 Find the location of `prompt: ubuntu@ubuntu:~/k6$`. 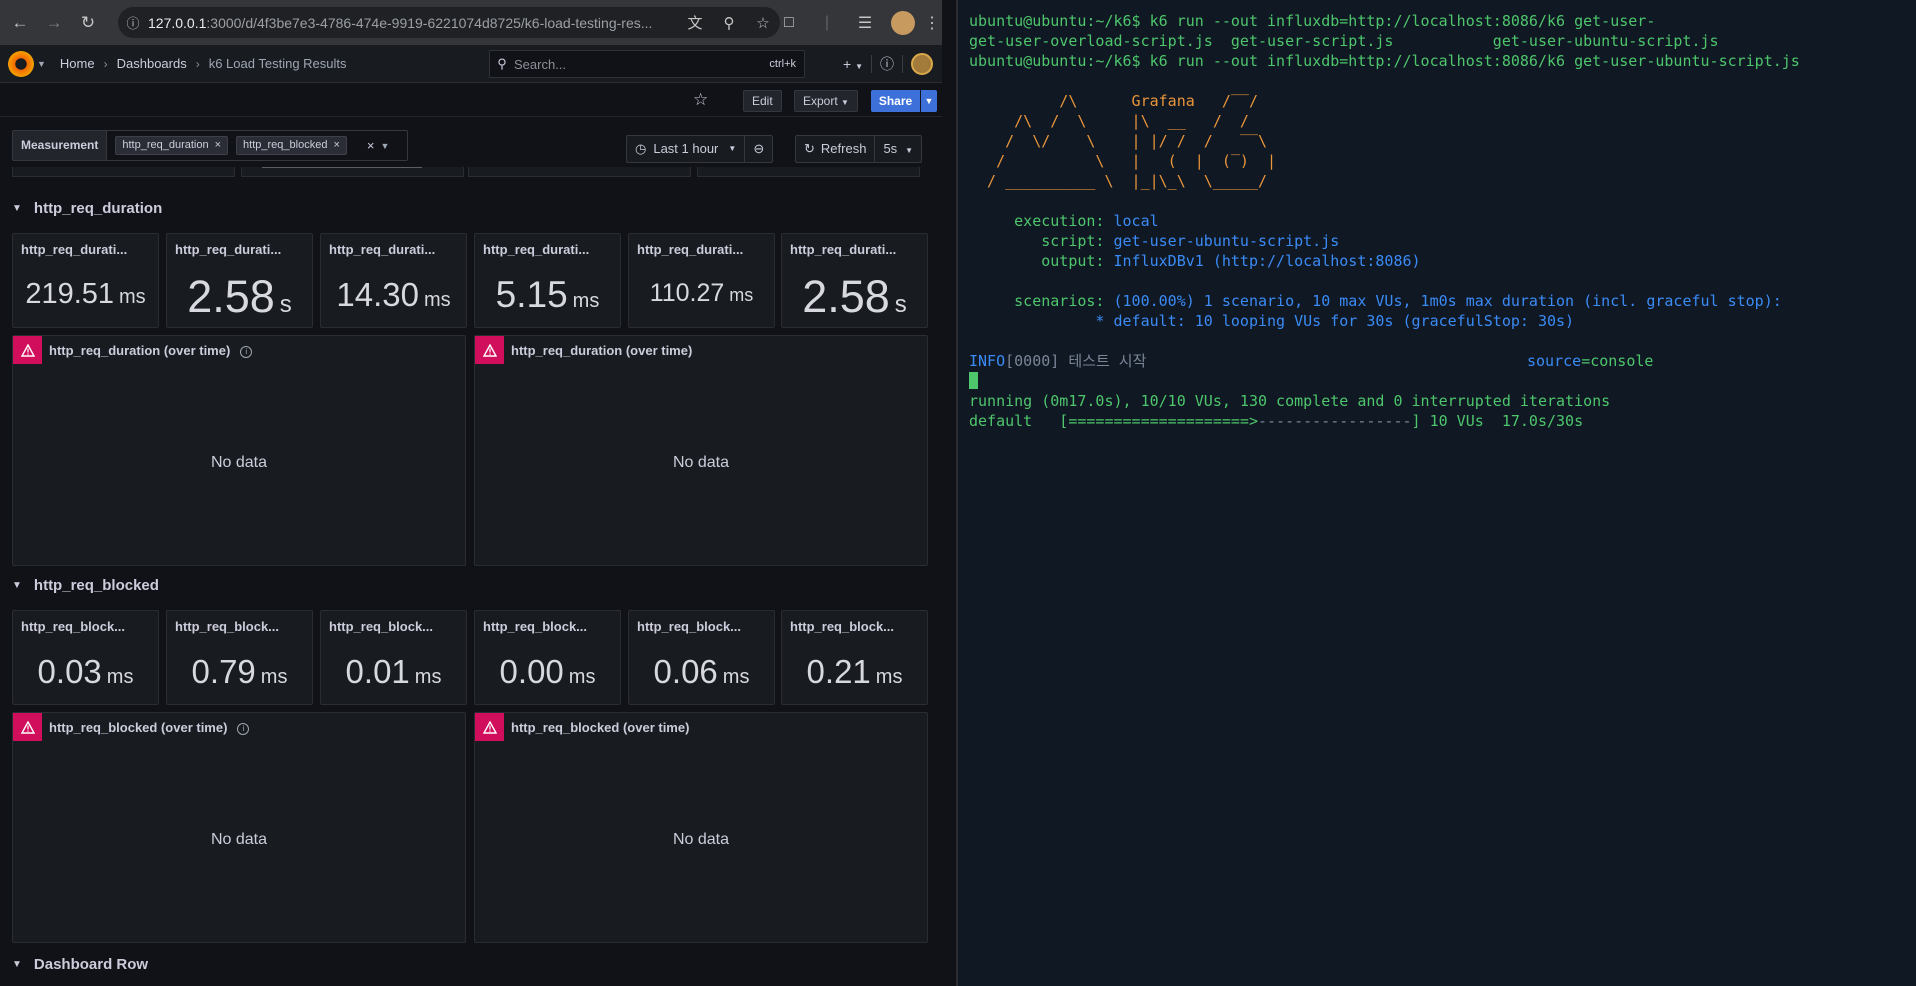

prompt: ubuntu@ubuntu:~/k6$ is located at coordinates (1055, 21).